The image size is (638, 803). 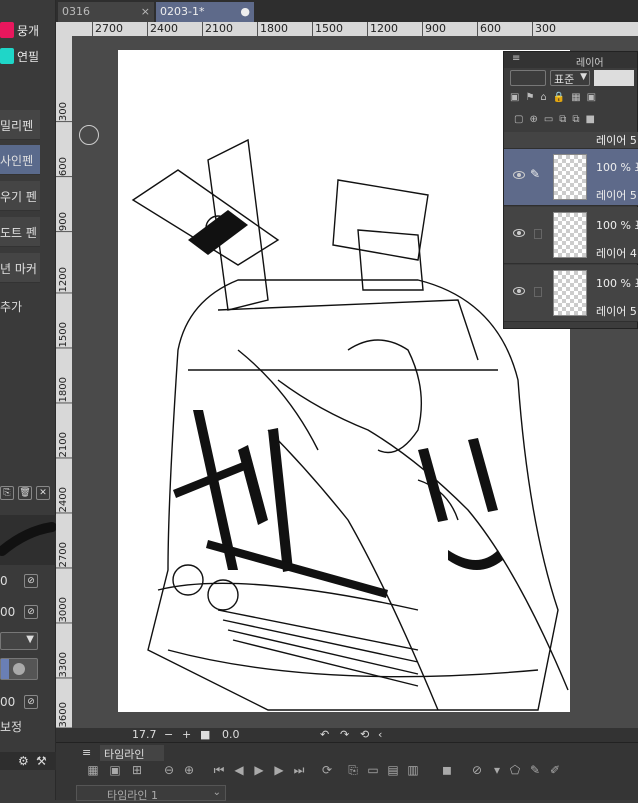 What do you see at coordinates (115, 770) in the screenshot?
I see `frame-icon: ▣` at bounding box center [115, 770].